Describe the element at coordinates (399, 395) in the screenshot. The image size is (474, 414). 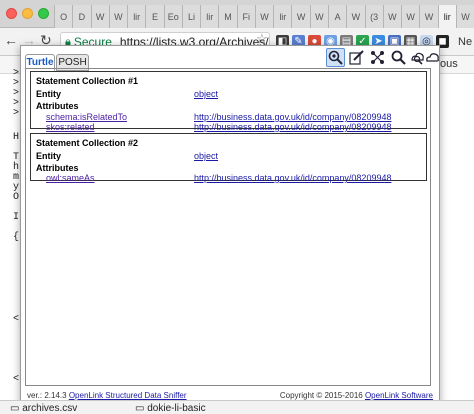
I see `company-link: OpenLink Software` at that location.